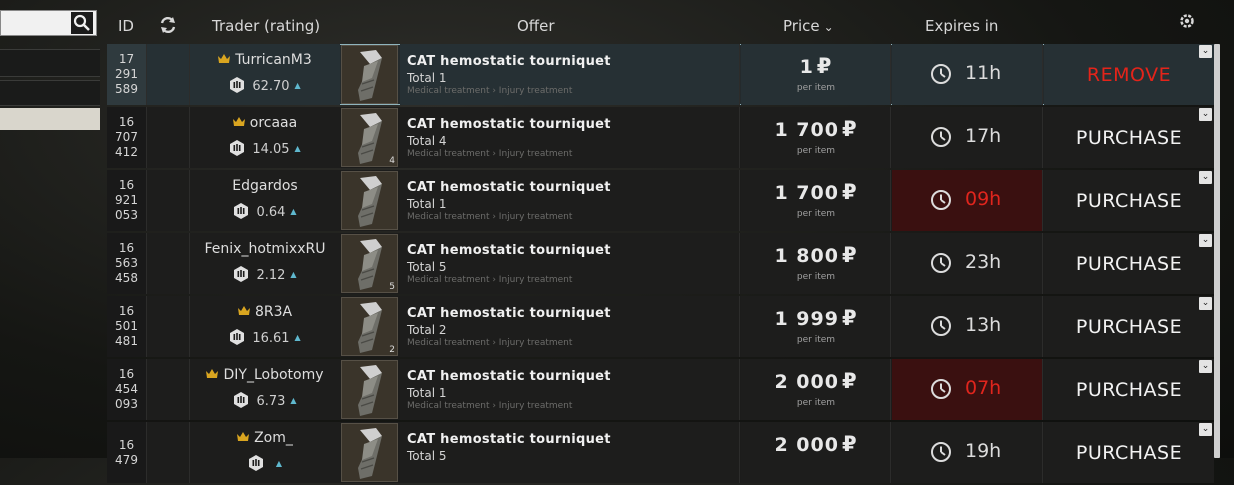 This screenshot has height=485, width=1234. I want to click on header-price-sort: Price ⌄, so click(808, 26).